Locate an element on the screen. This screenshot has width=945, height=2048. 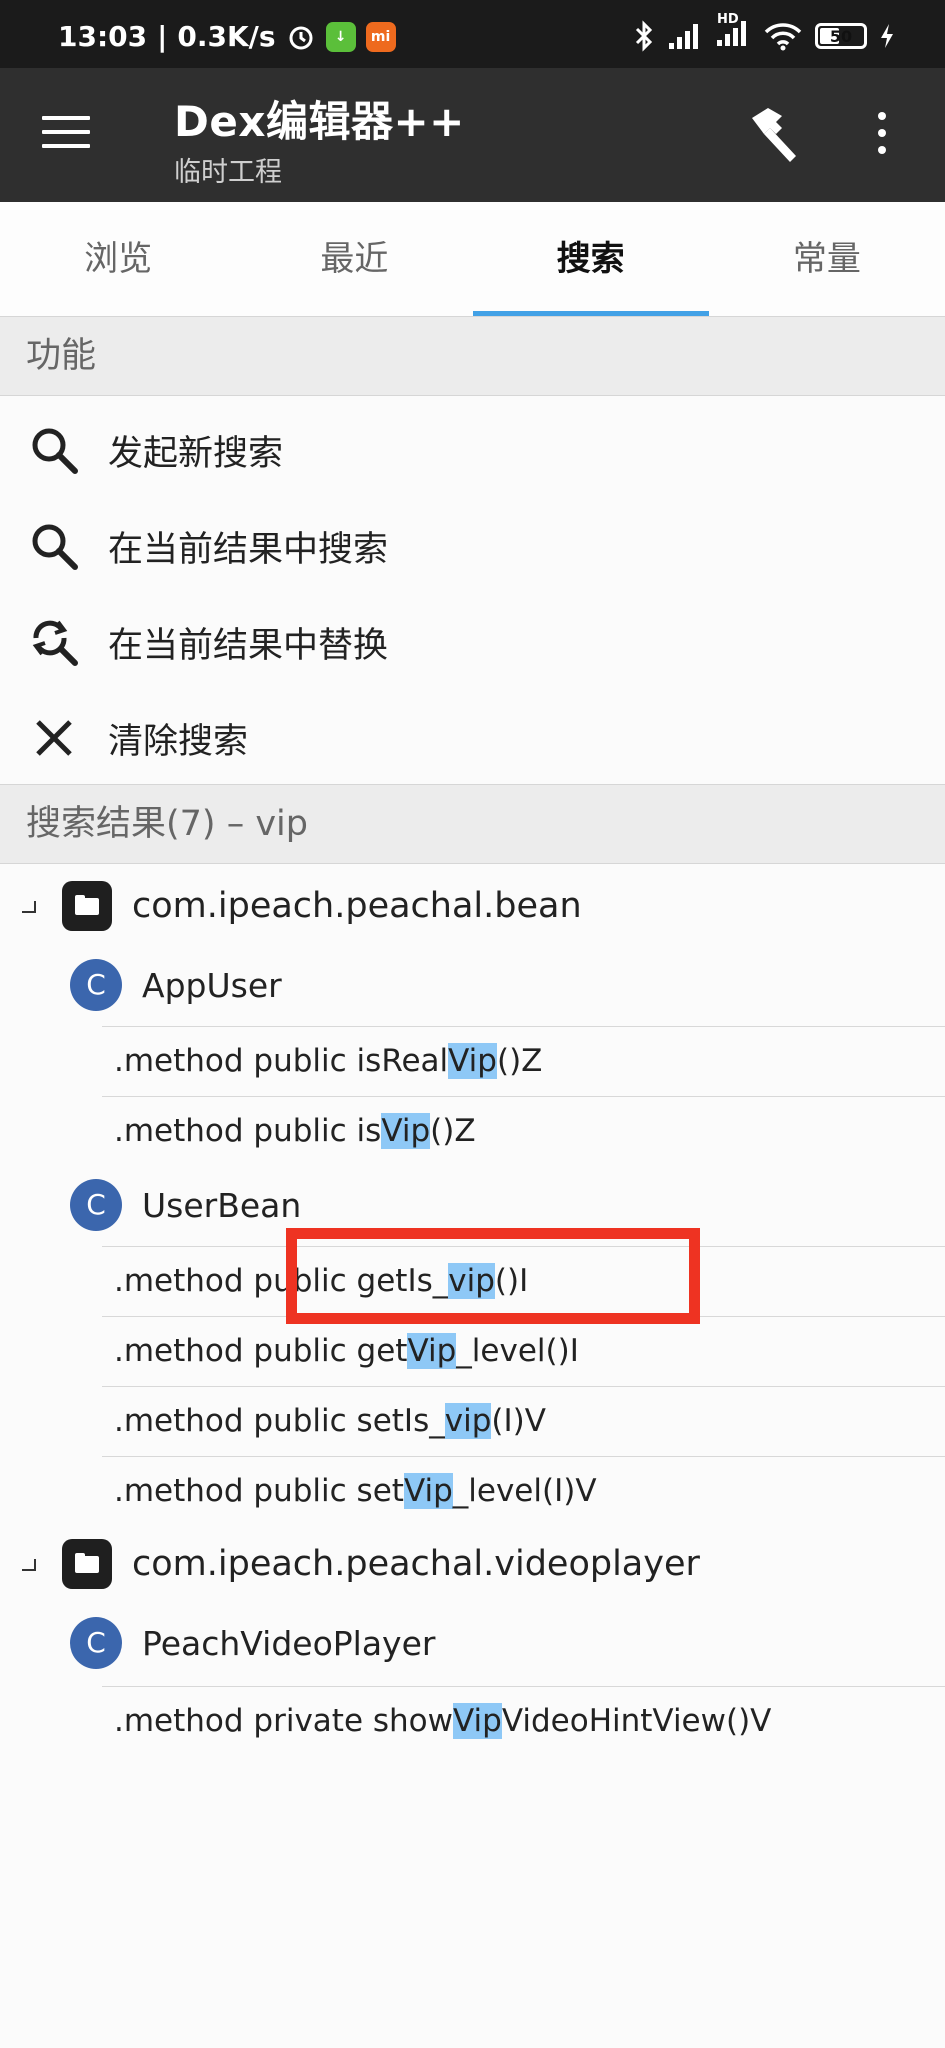
method-item: .method public isRealVip()Z is located at coordinates (523, 1060).